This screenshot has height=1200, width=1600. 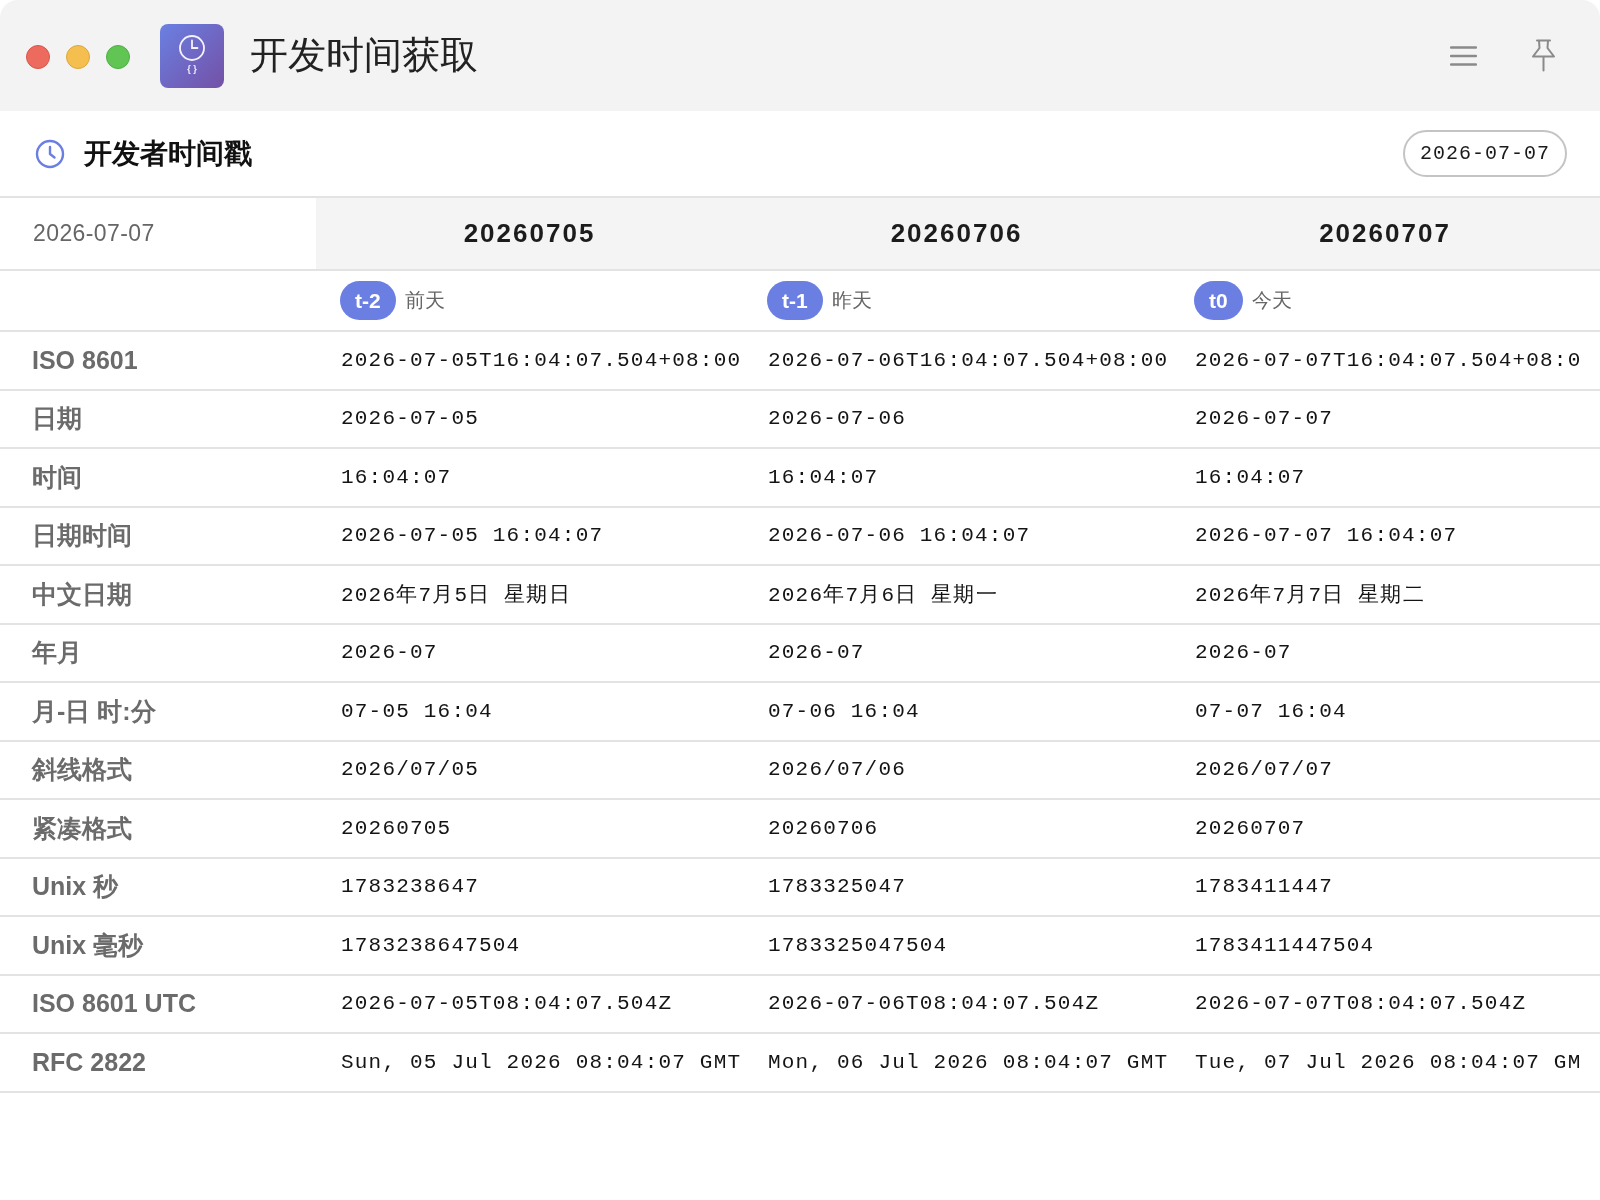 I want to click on row-label: 日期时间, so click(x=82, y=536).